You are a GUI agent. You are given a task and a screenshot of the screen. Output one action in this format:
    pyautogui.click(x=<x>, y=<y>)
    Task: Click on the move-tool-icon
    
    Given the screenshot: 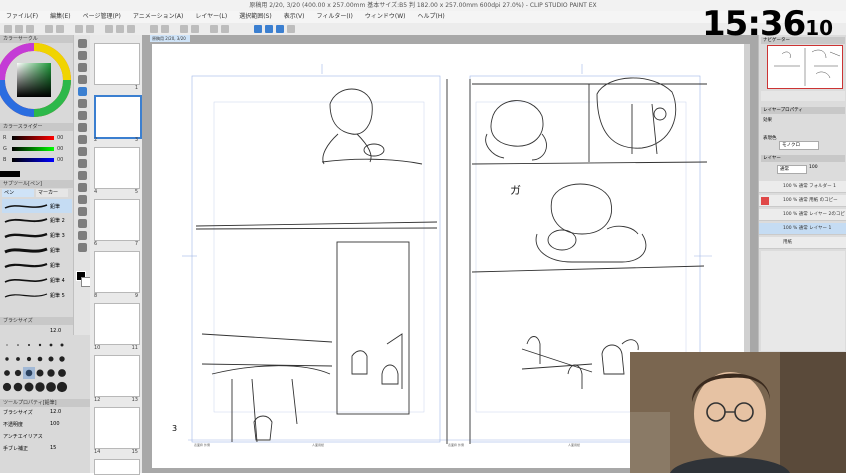 What is the action you would take?
    pyautogui.click(x=82, y=55)
    